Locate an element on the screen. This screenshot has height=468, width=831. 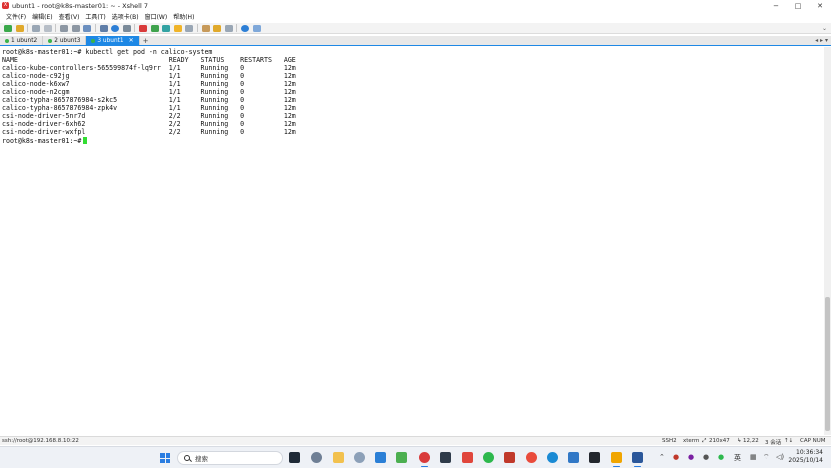
sessions-status: 3 会话 is located at coordinates (773, 443).